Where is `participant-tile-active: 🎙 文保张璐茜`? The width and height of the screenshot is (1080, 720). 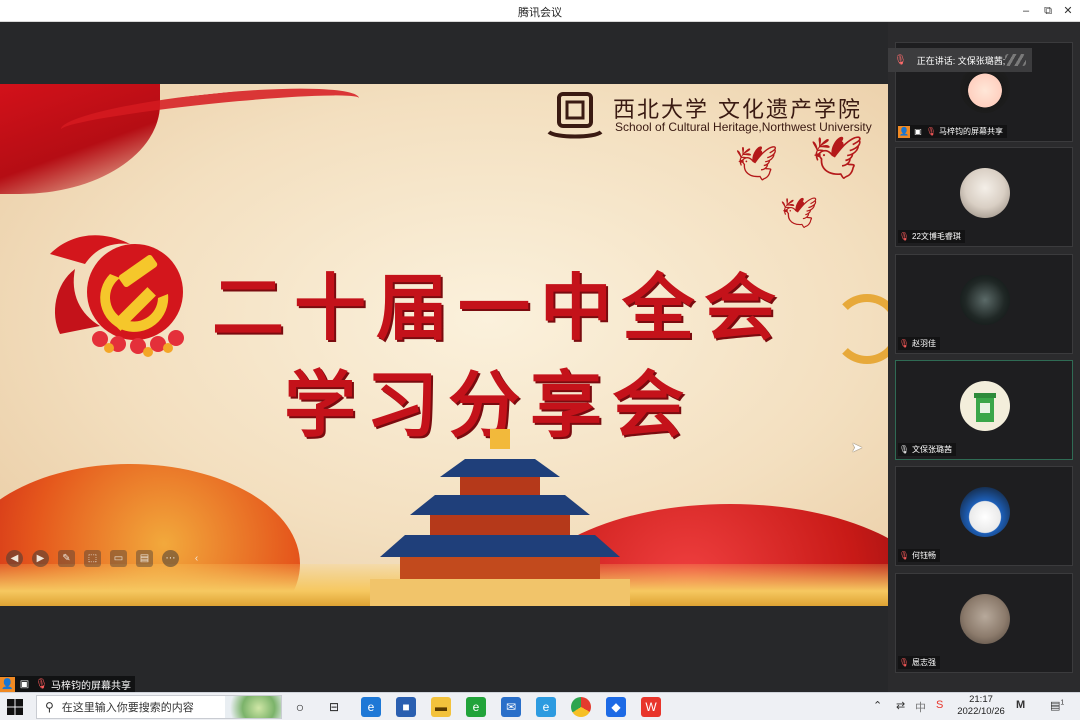
participant-tile-active: 🎙 文保张璐茜 is located at coordinates (984, 410).